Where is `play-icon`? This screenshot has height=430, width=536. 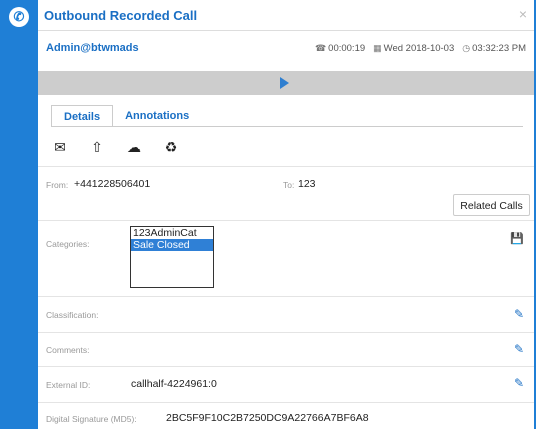
play-icon is located at coordinates (284, 83).